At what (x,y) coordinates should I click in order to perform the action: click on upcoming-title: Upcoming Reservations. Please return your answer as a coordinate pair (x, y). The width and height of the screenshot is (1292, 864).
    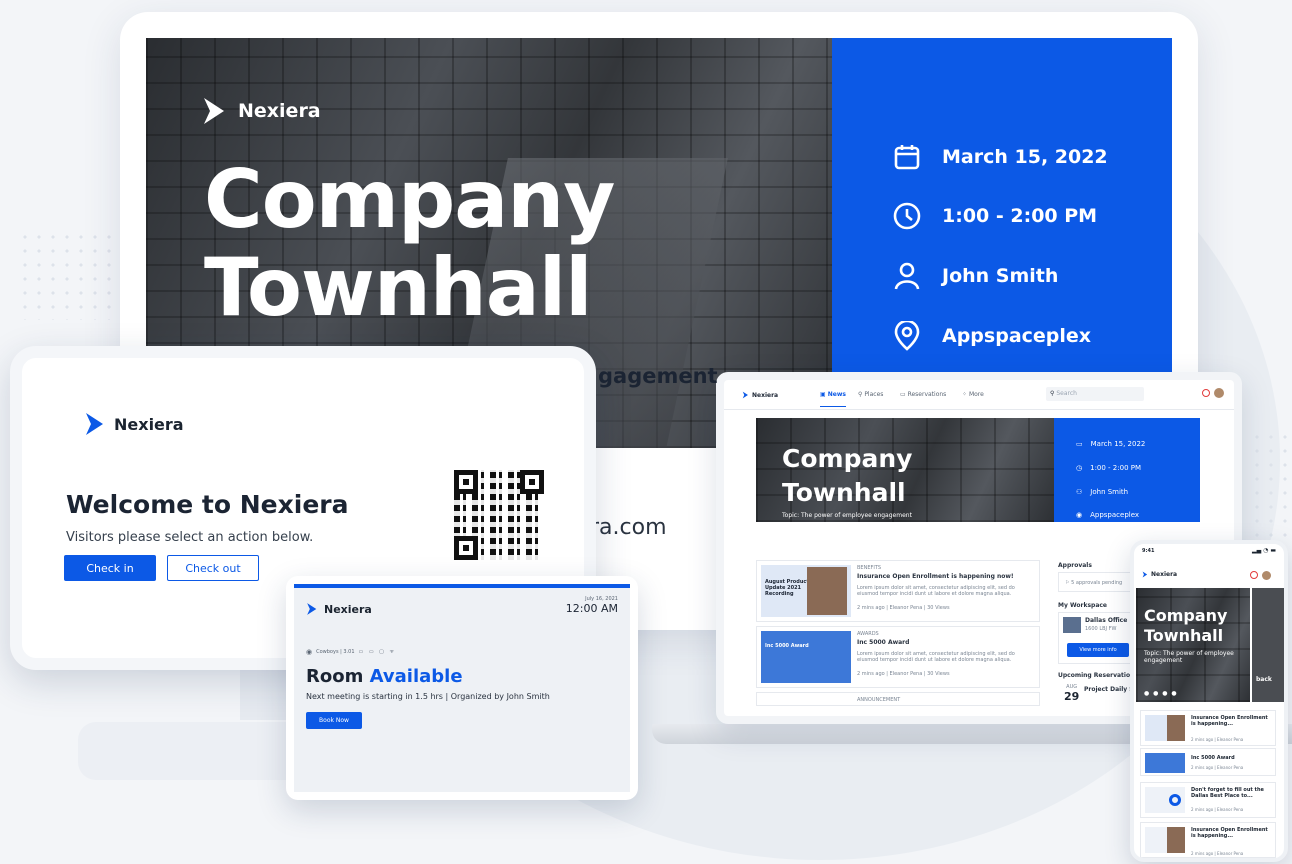
    Looking at the image, I should click on (1098, 675).